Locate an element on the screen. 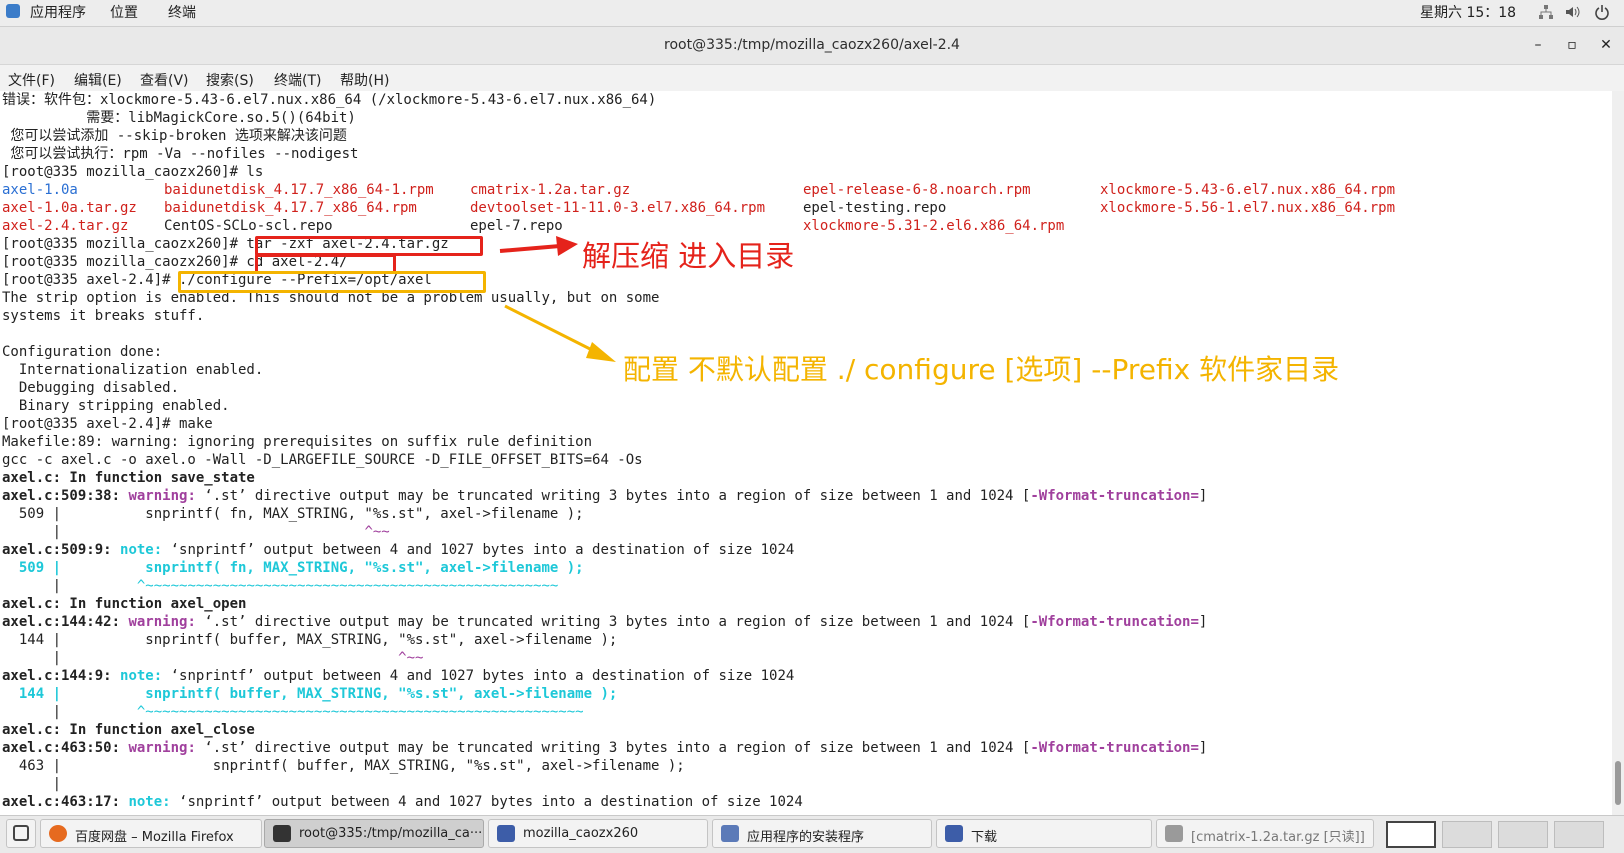  taskbar-item-label: 下载 is located at coordinates (984, 837).